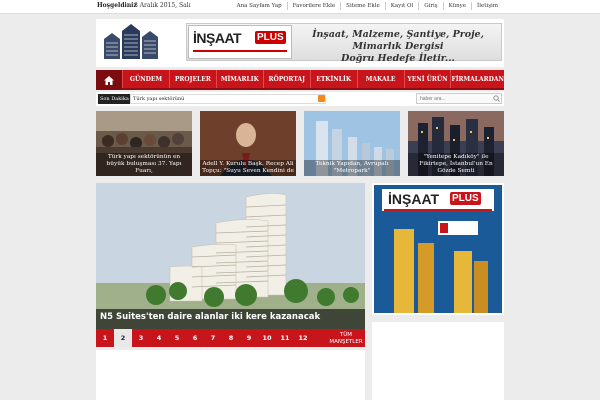  I want to click on pager-item-3: 3, so click(141, 338).